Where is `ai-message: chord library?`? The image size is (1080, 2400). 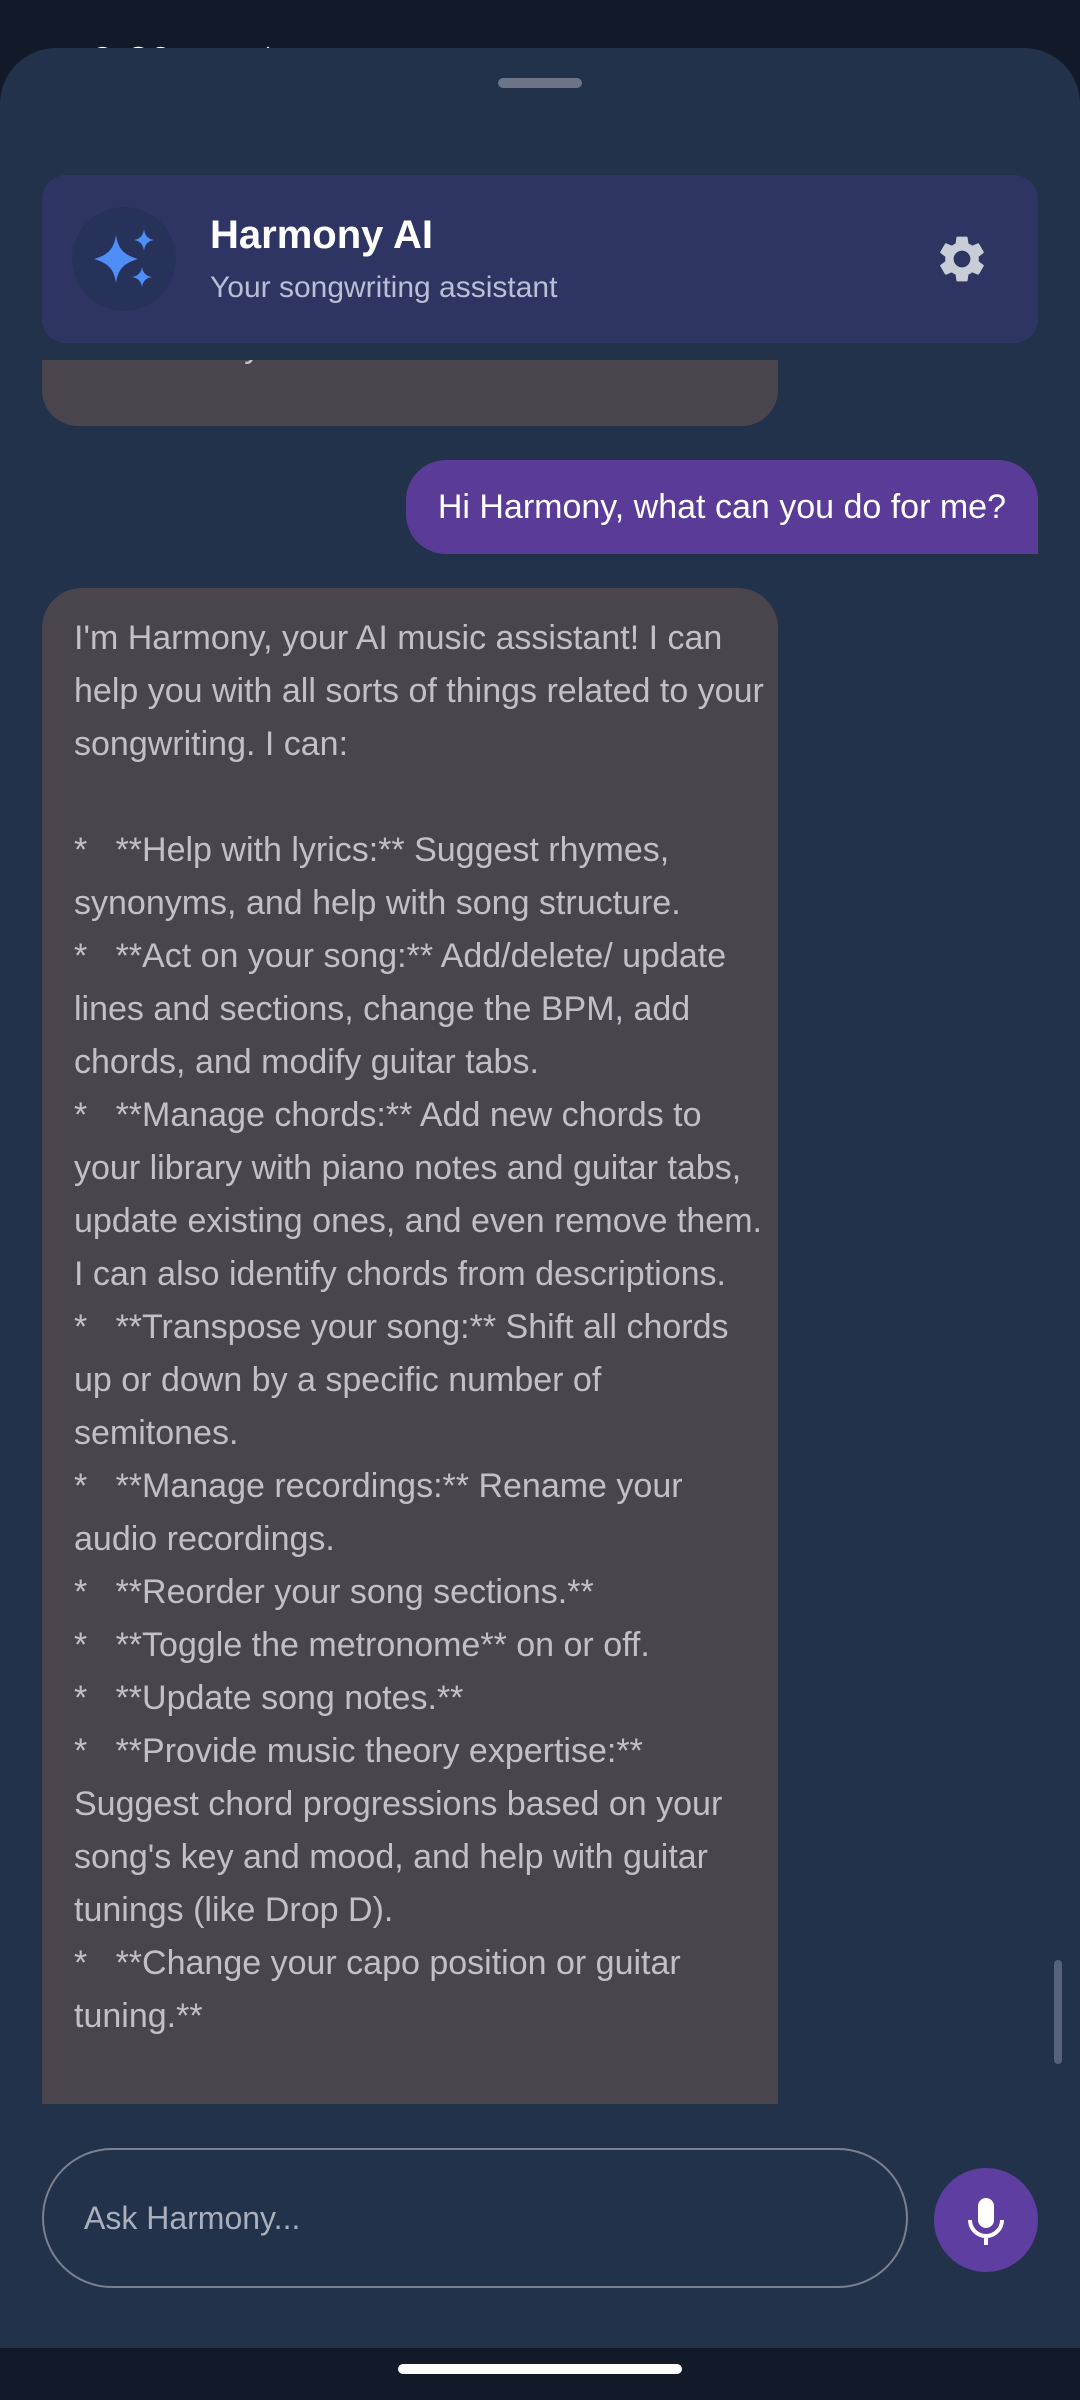 ai-message: chord library? is located at coordinates (410, 393).